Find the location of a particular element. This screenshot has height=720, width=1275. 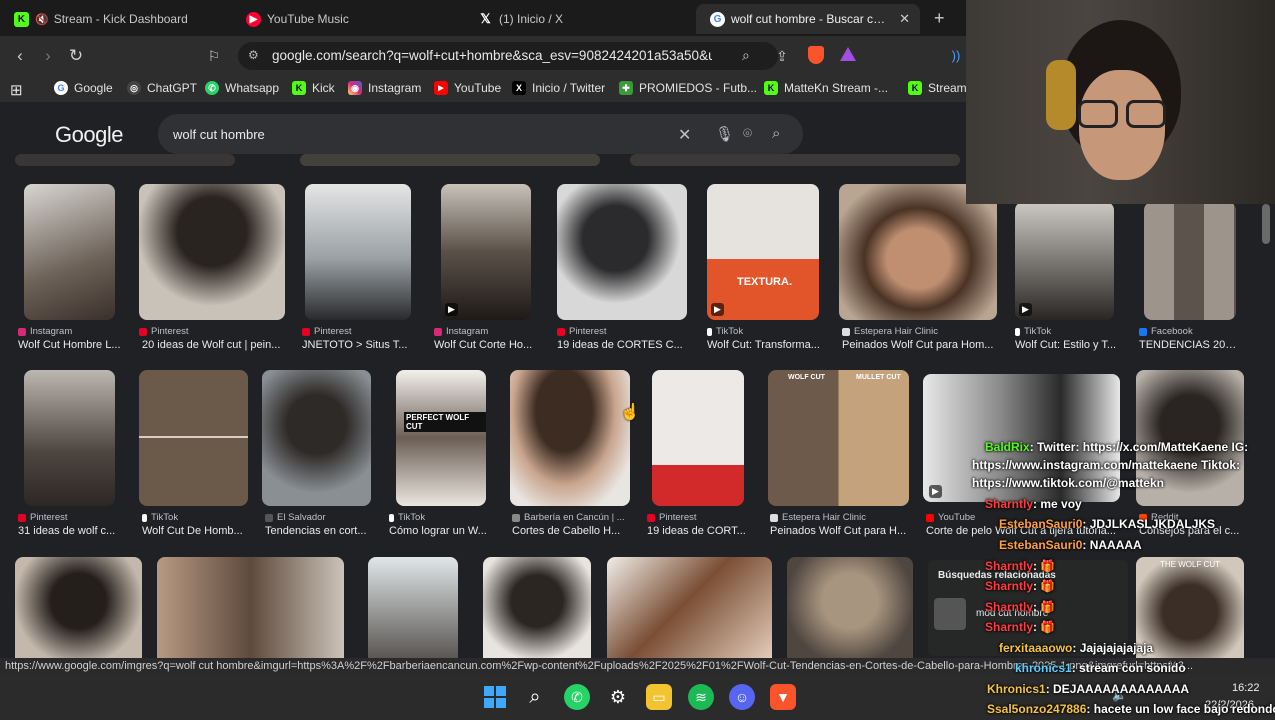

scrollbar is located at coordinates (1266, 224).